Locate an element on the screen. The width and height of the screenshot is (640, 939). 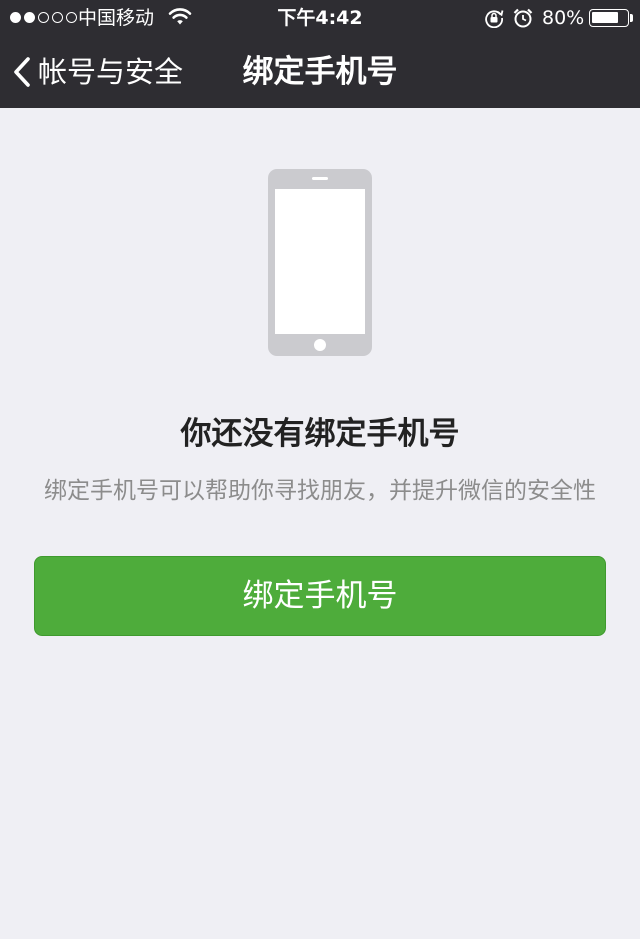
nav-bar: 帐号与安全 绑定手机号 is located at coordinates (320, 72).